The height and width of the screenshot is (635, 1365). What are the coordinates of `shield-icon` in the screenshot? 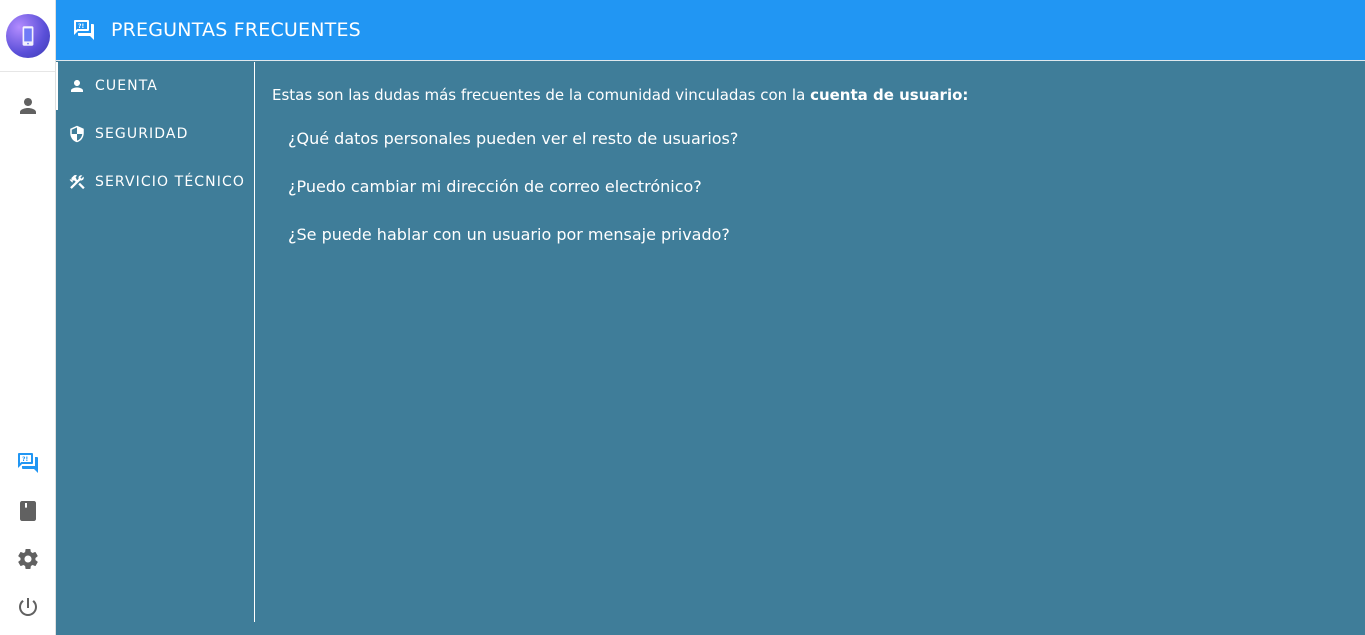 It's located at (77, 134).